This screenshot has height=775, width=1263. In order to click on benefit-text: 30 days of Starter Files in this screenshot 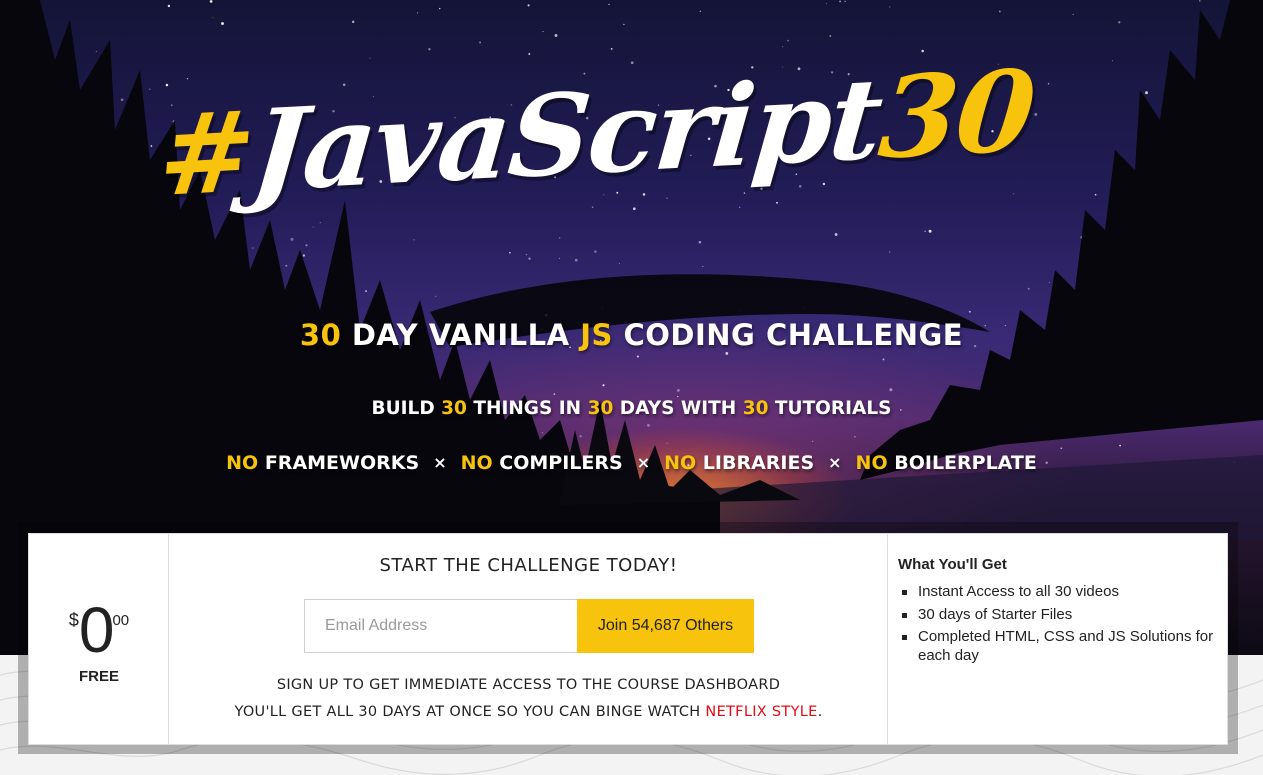, I will do `click(995, 614)`.